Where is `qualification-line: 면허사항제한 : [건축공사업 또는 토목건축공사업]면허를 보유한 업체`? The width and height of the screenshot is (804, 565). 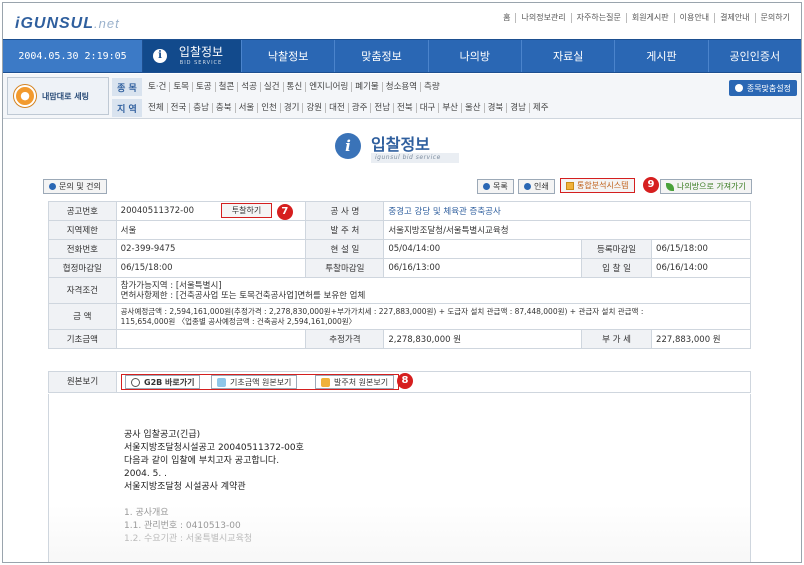
qualification-line: 면허사항제한 : [건축공사업 또는 토목건축공사업]면허를 보유한 업체 is located at coordinates (243, 295).